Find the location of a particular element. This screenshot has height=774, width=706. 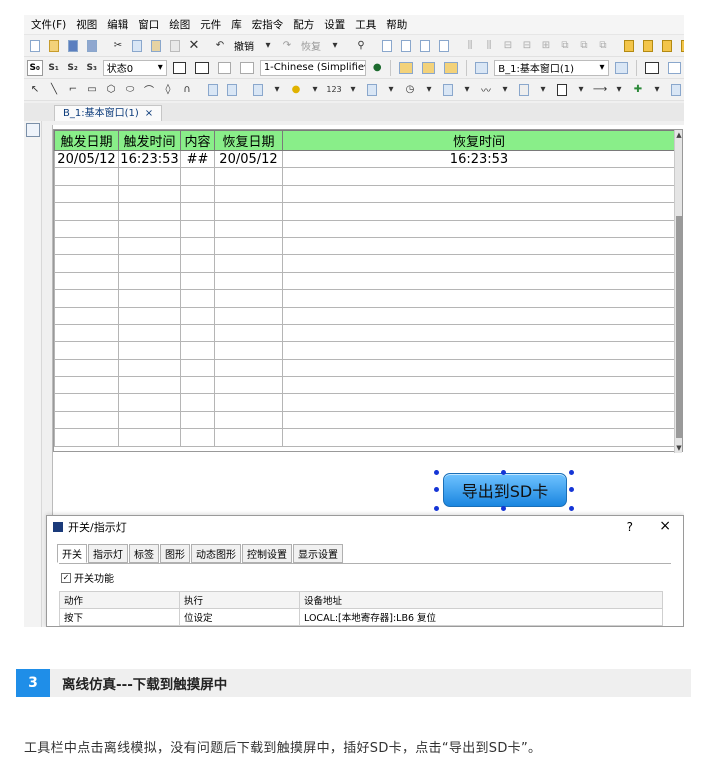

open-folder-icon is located at coordinates (54, 46).